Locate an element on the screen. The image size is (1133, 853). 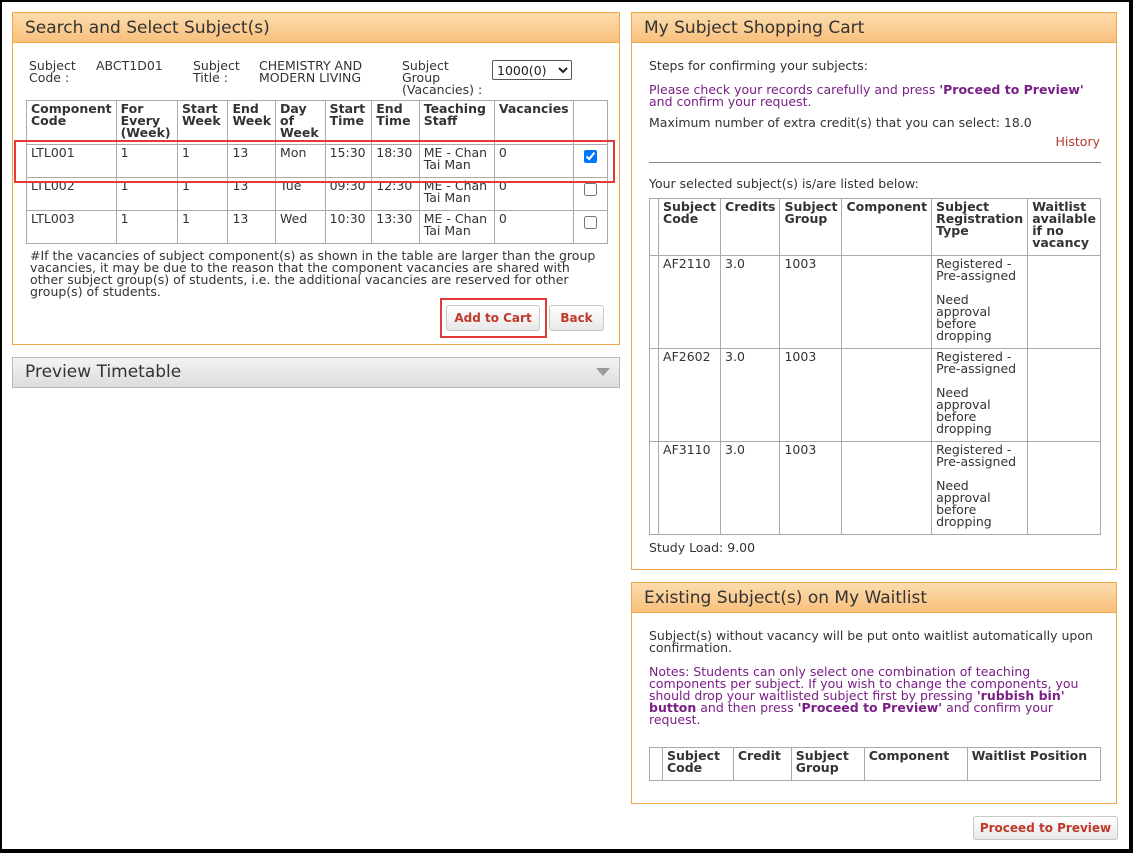
cell-day: Wed is located at coordinates (300, 227).